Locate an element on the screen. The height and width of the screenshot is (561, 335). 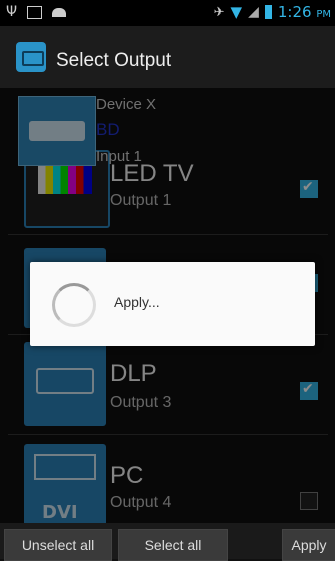
bottom-bar: Unselect all Select all Apply is located at coordinates (167, 542).